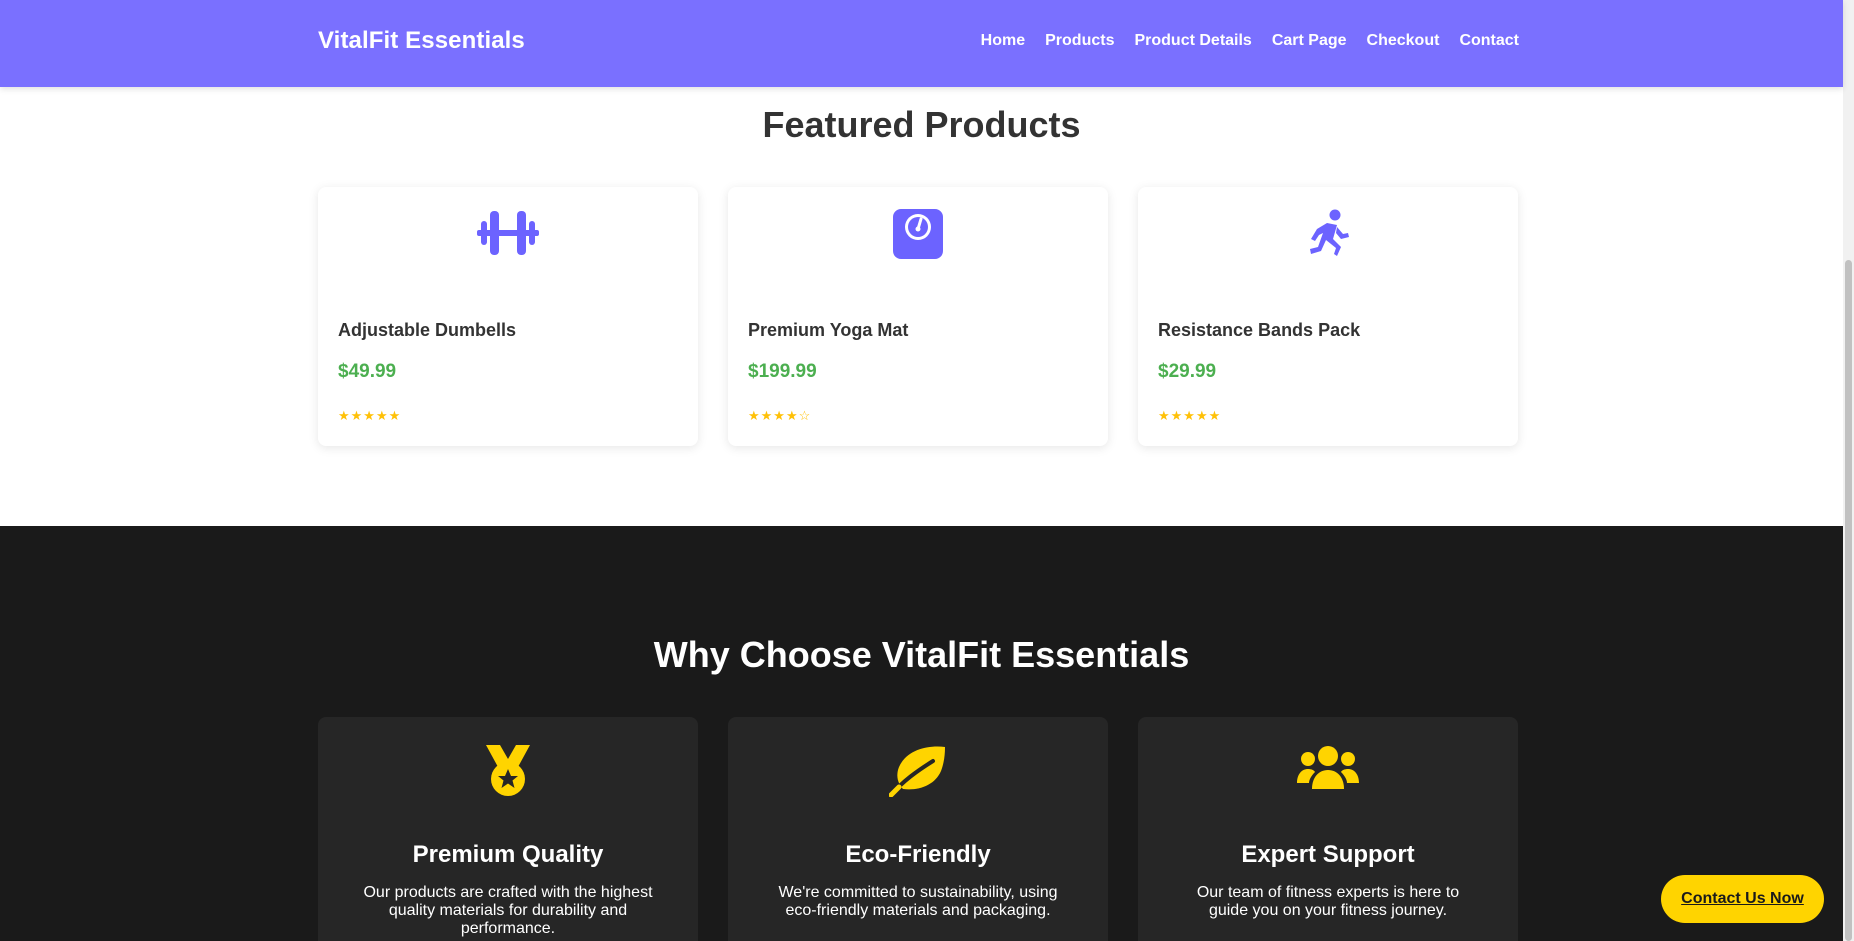 This screenshot has height=941, width=1854. What do you see at coordinates (1328, 854) in the screenshot?
I see `feature-title: Expert Support` at bounding box center [1328, 854].